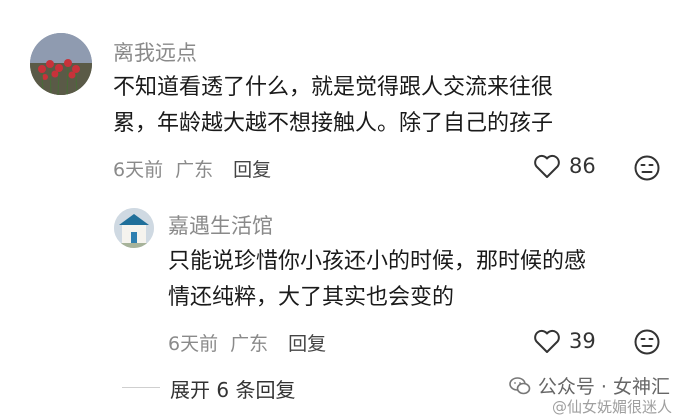  Describe the element at coordinates (220, 225) in the screenshot. I see `reply-username: 嘉遇生活馆` at that location.